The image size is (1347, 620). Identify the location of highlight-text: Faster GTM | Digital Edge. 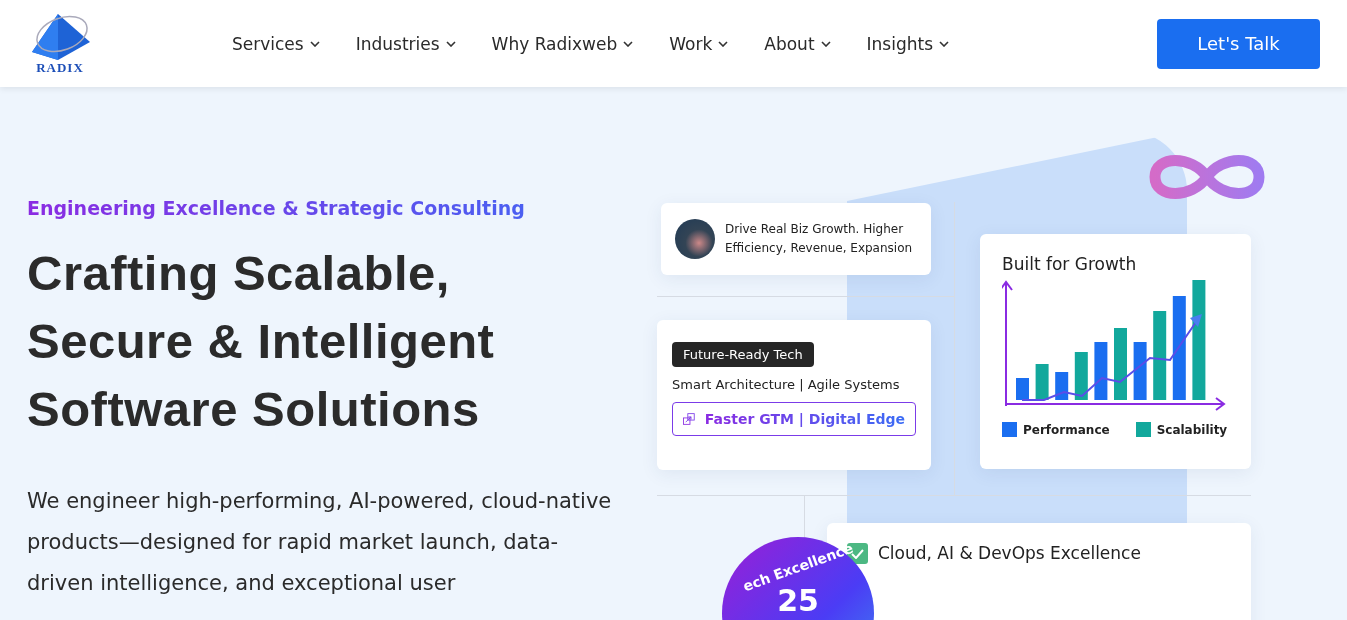
(804, 419).